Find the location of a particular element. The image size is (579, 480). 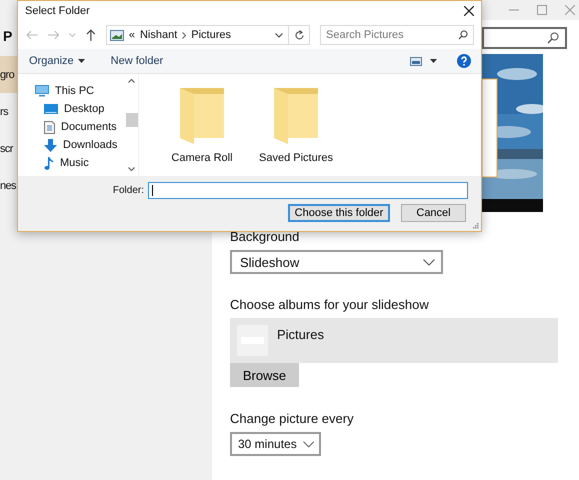

dialog-title: Select Folder is located at coordinates (57, 11).